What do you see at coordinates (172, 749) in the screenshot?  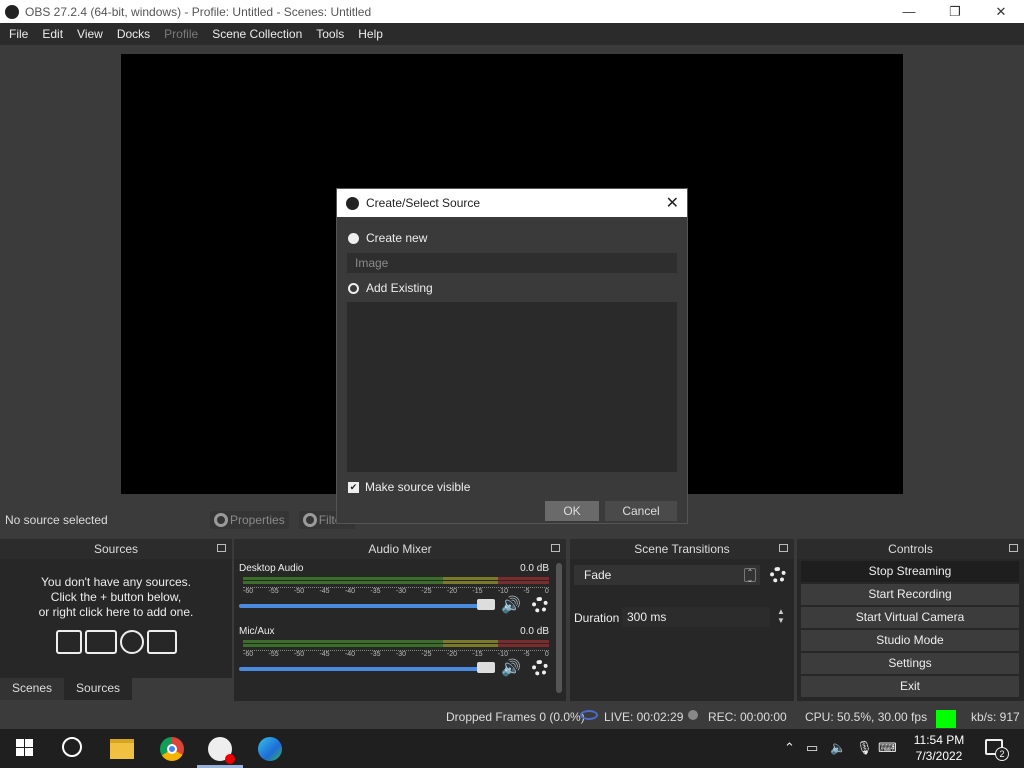 I see `chrome-icon` at bounding box center [172, 749].